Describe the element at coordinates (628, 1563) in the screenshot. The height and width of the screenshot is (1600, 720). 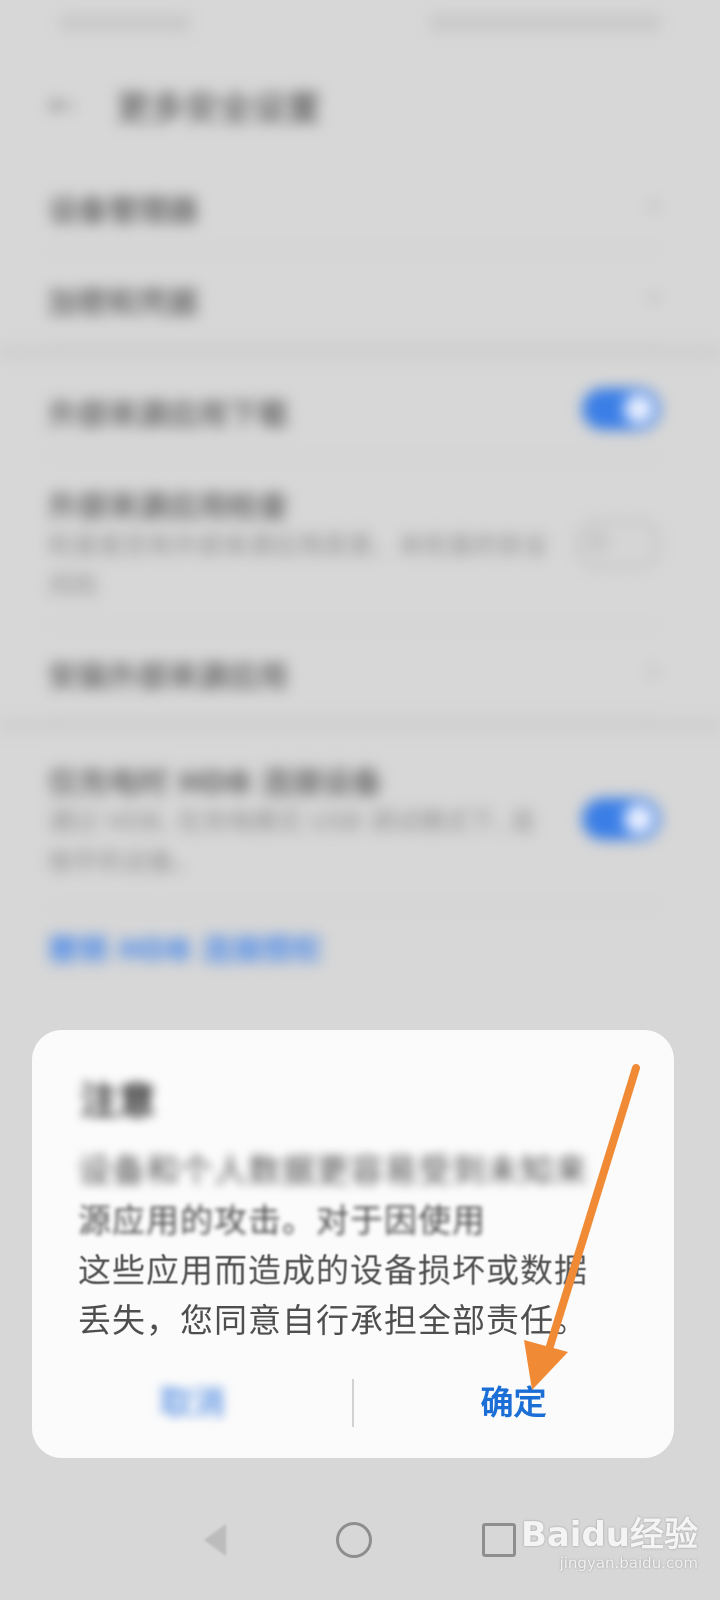
I see `watermark-site: jingyan.baidu.com` at that location.